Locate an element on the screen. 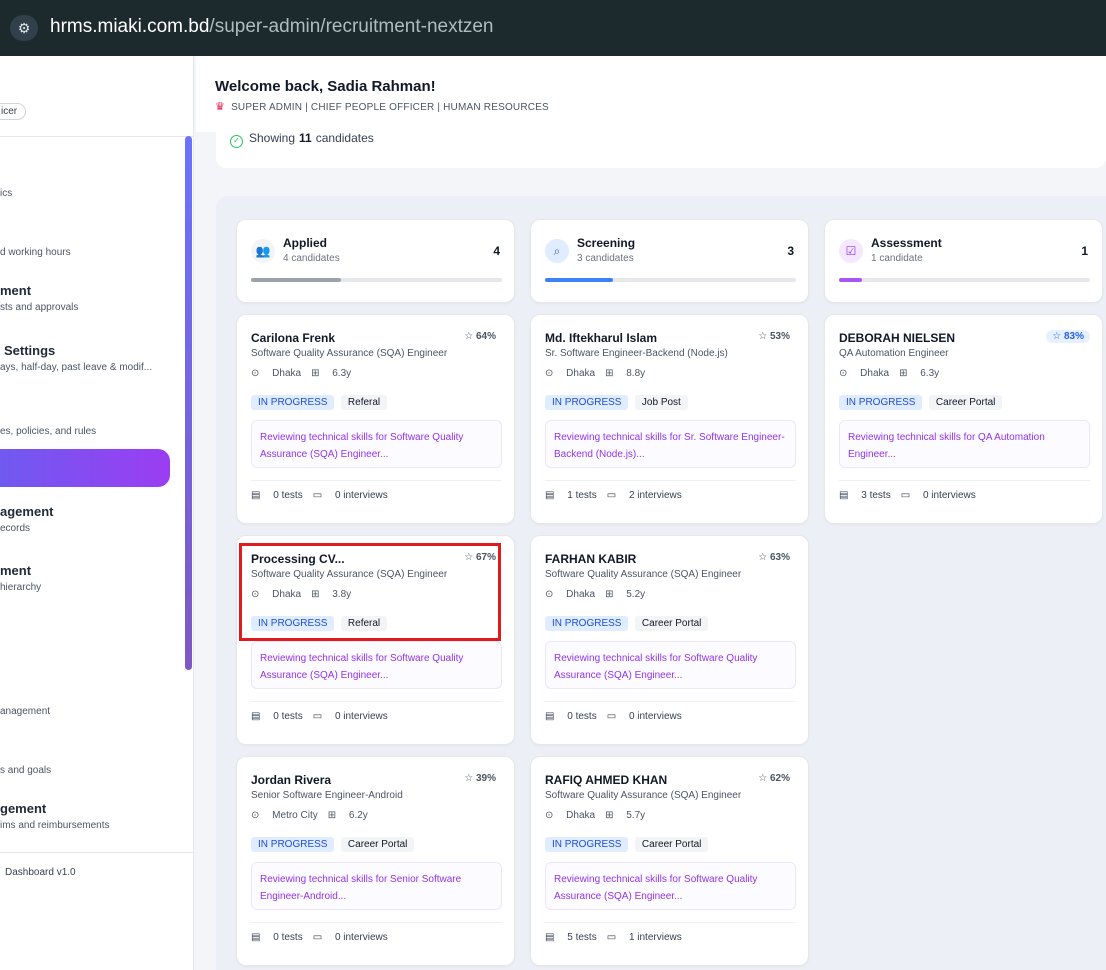 This screenshot has height=970, width=1106. sidebar-item-7: ment hierarchy is located at coordinates (85, 578).